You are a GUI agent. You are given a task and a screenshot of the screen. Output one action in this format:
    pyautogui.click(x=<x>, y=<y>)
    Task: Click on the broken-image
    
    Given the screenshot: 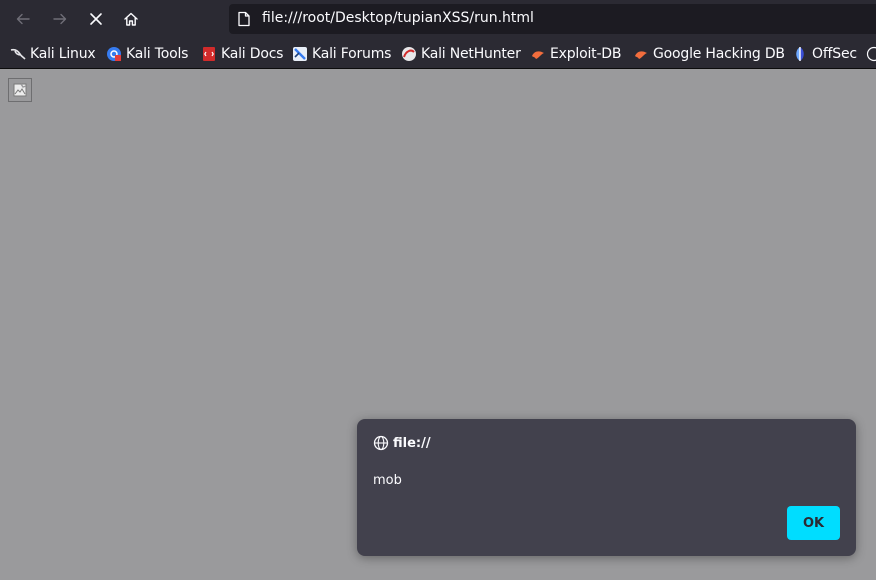 What is the action you would take?
    pyautogui.click(x=20, y=90)
    